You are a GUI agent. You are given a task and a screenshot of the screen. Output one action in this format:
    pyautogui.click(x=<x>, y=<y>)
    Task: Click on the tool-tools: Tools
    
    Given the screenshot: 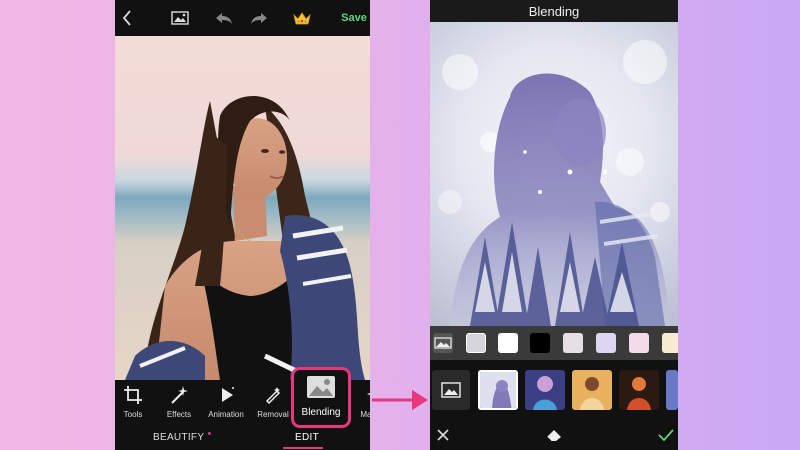 What is the action you would take?
    pyautogui.click(x=135, y=404)
    